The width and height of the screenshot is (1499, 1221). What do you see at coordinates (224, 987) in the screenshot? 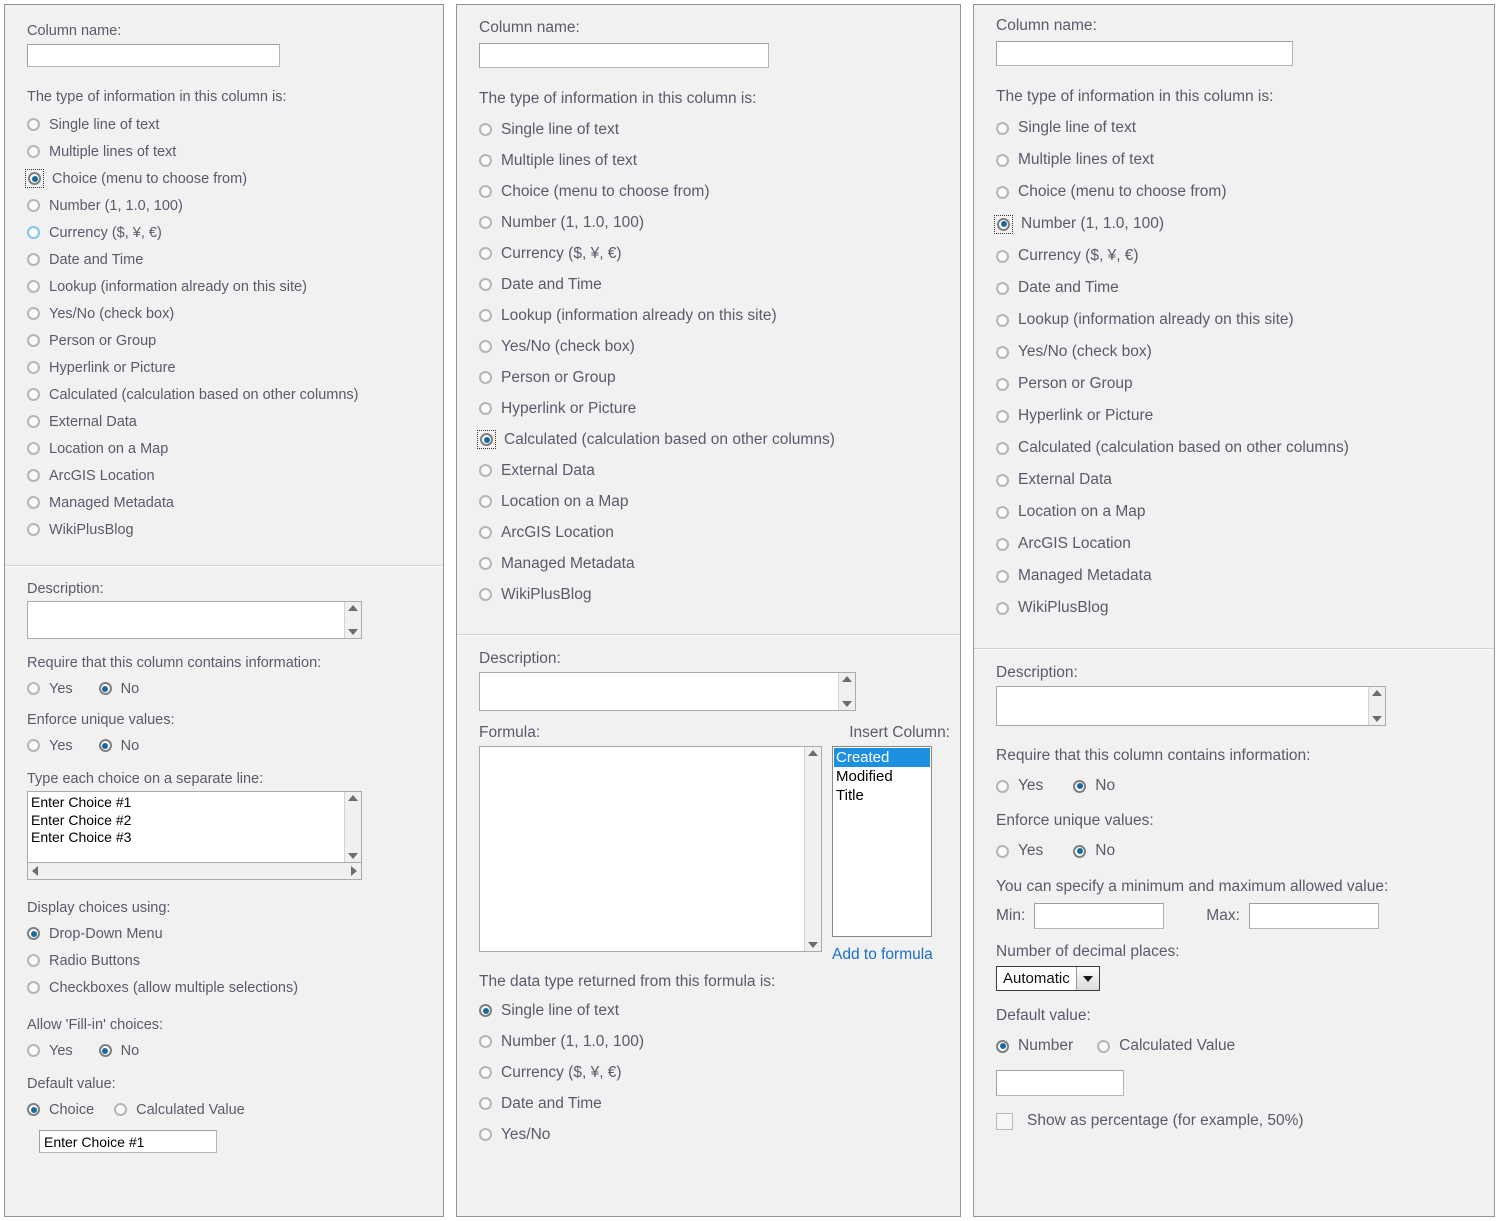
I see `display-checkboxes-radio-1: Checkboxes (allow multiple selections)` at bounding box center [224, 987].